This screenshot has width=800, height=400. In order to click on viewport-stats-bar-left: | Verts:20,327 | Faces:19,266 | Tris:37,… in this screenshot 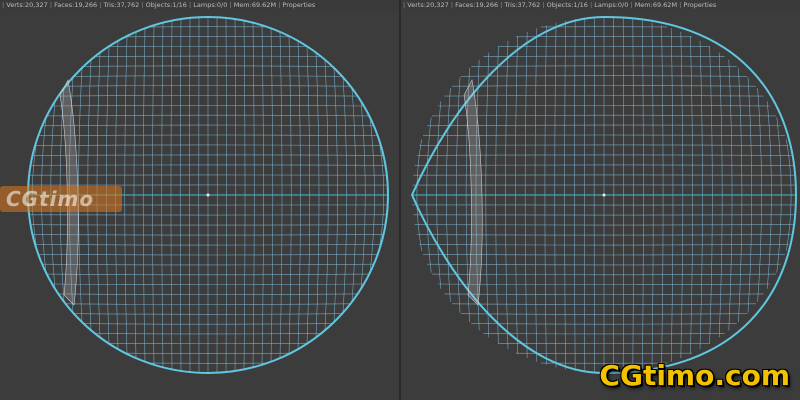, I will do `click(199, 5)`.